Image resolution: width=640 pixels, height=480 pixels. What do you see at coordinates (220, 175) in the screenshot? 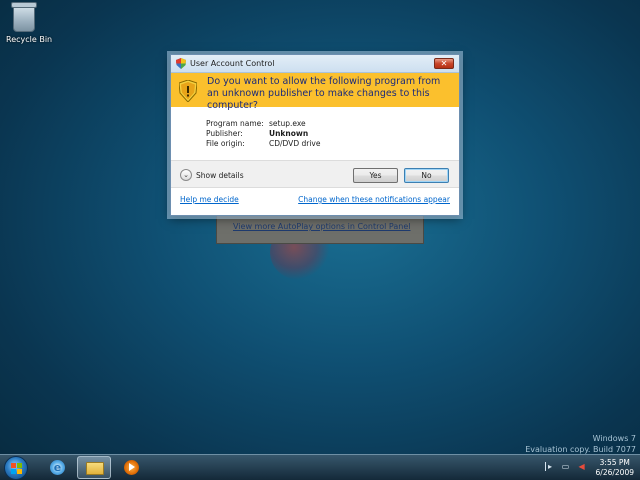
I see `show-details-label: Show details` at bounding box center [220, 175].